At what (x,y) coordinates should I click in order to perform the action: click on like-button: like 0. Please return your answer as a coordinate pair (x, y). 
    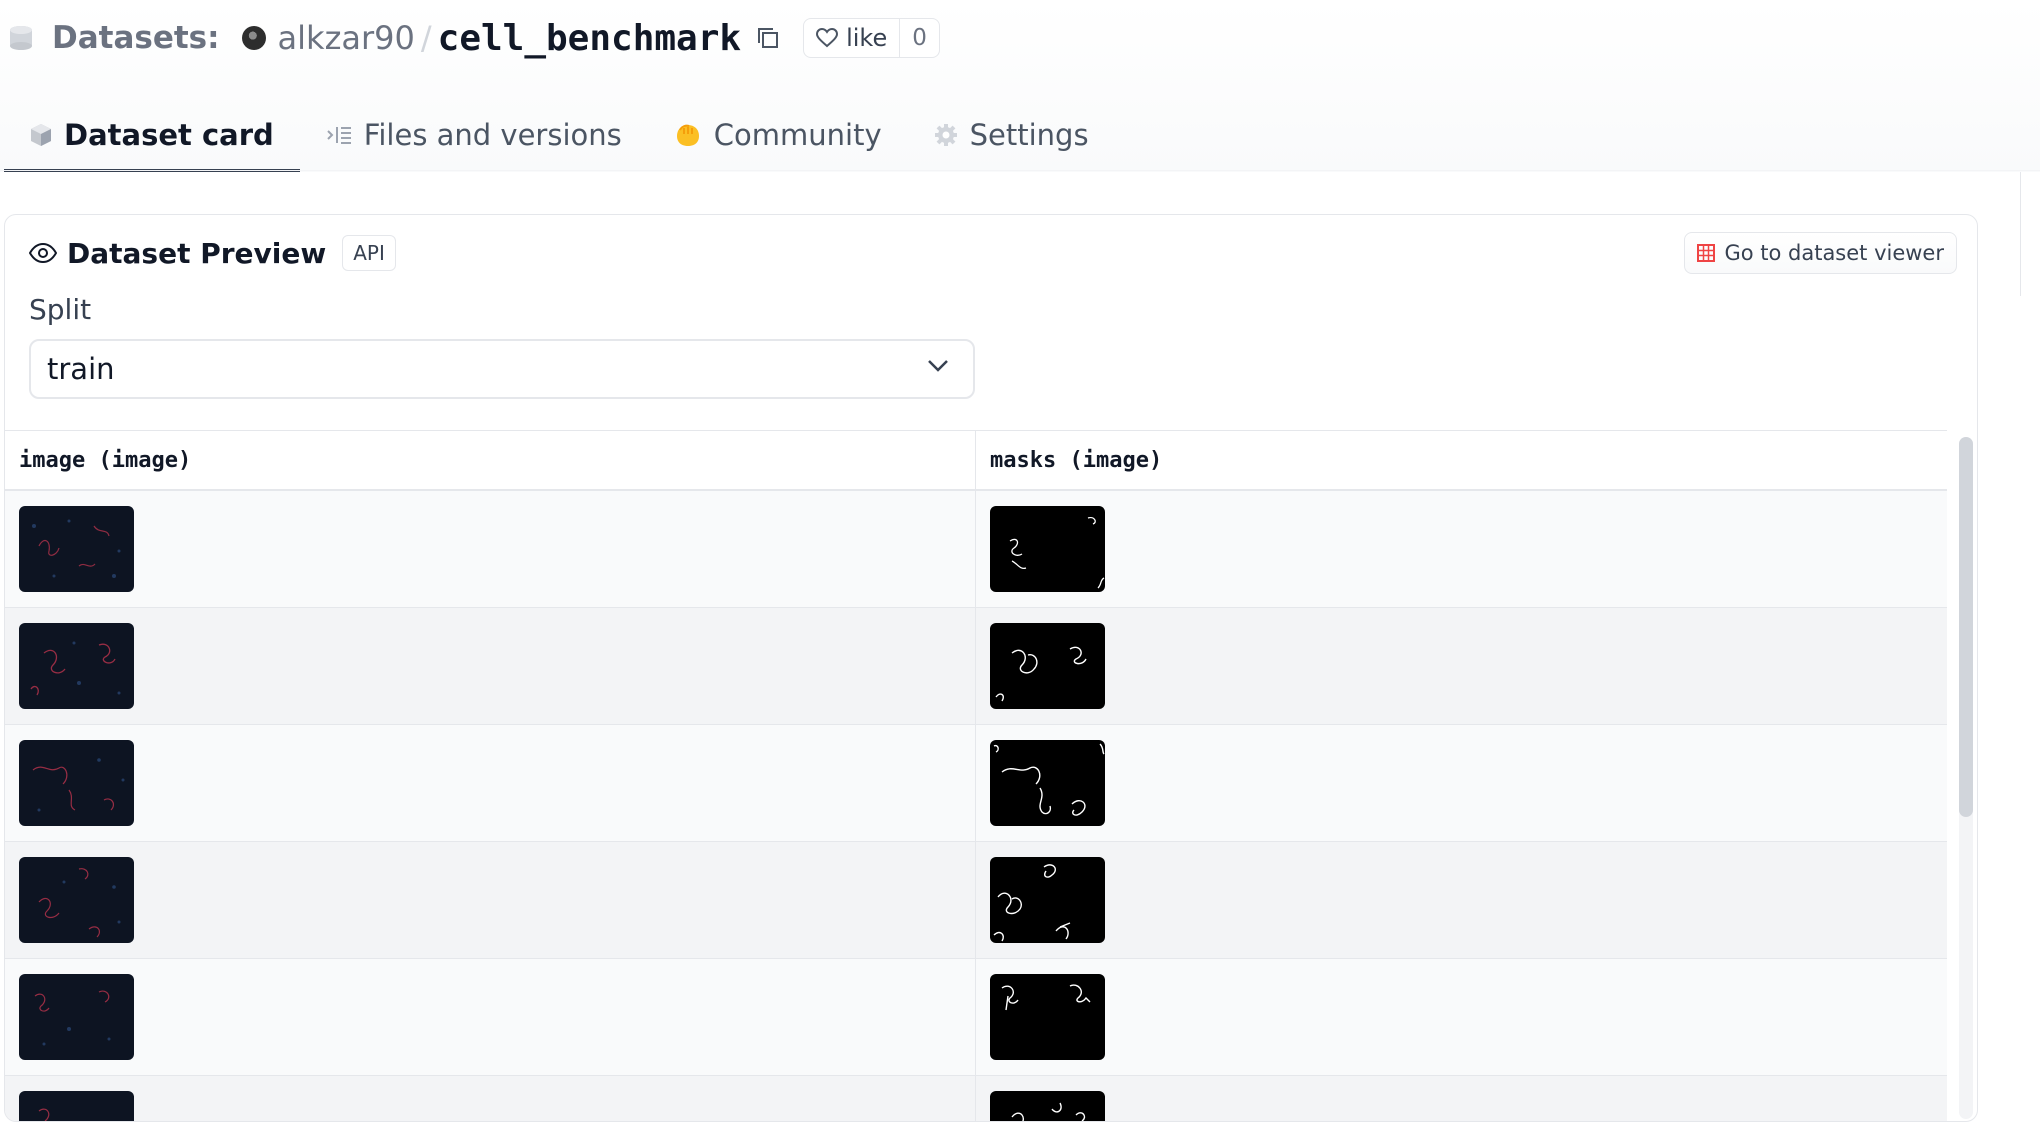
    Looking at the image, I should click on (871, 38).